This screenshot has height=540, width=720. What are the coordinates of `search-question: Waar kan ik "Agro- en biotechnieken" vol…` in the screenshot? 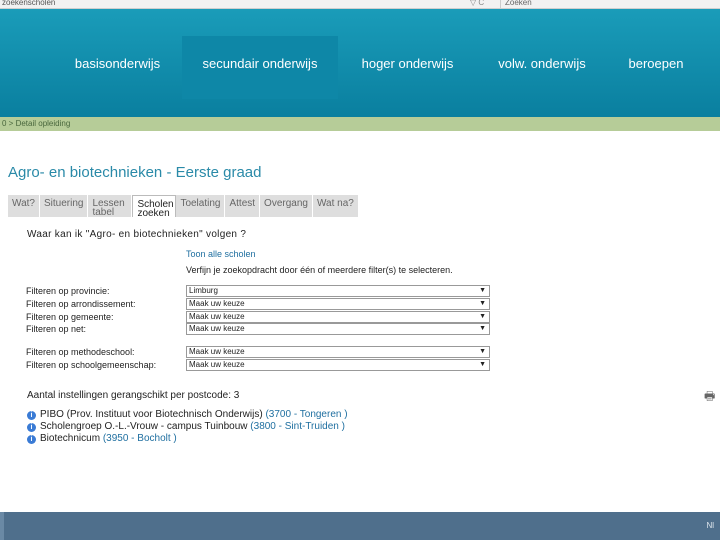 It's located at (137, 234).